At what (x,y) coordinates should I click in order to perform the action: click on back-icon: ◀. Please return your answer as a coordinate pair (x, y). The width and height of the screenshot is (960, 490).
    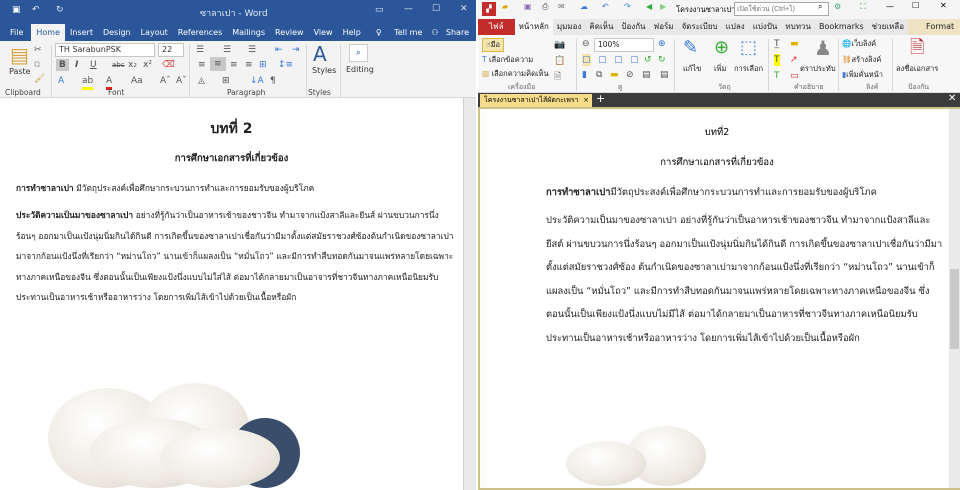
    Looking at the image, I should click on (649, 6).